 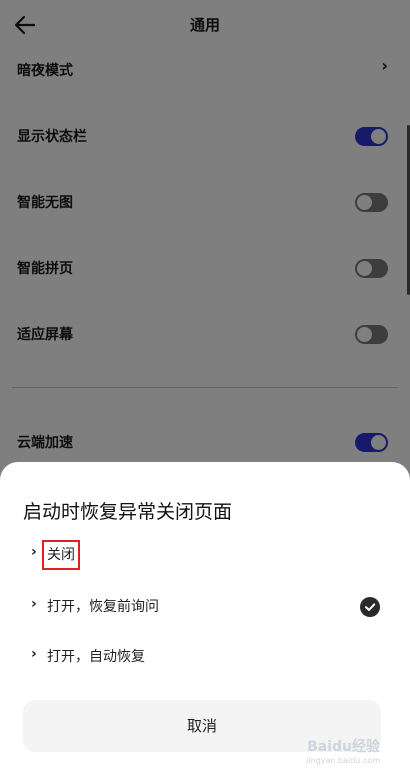 I want to click on highlight-box, so click(x=61, y=555).